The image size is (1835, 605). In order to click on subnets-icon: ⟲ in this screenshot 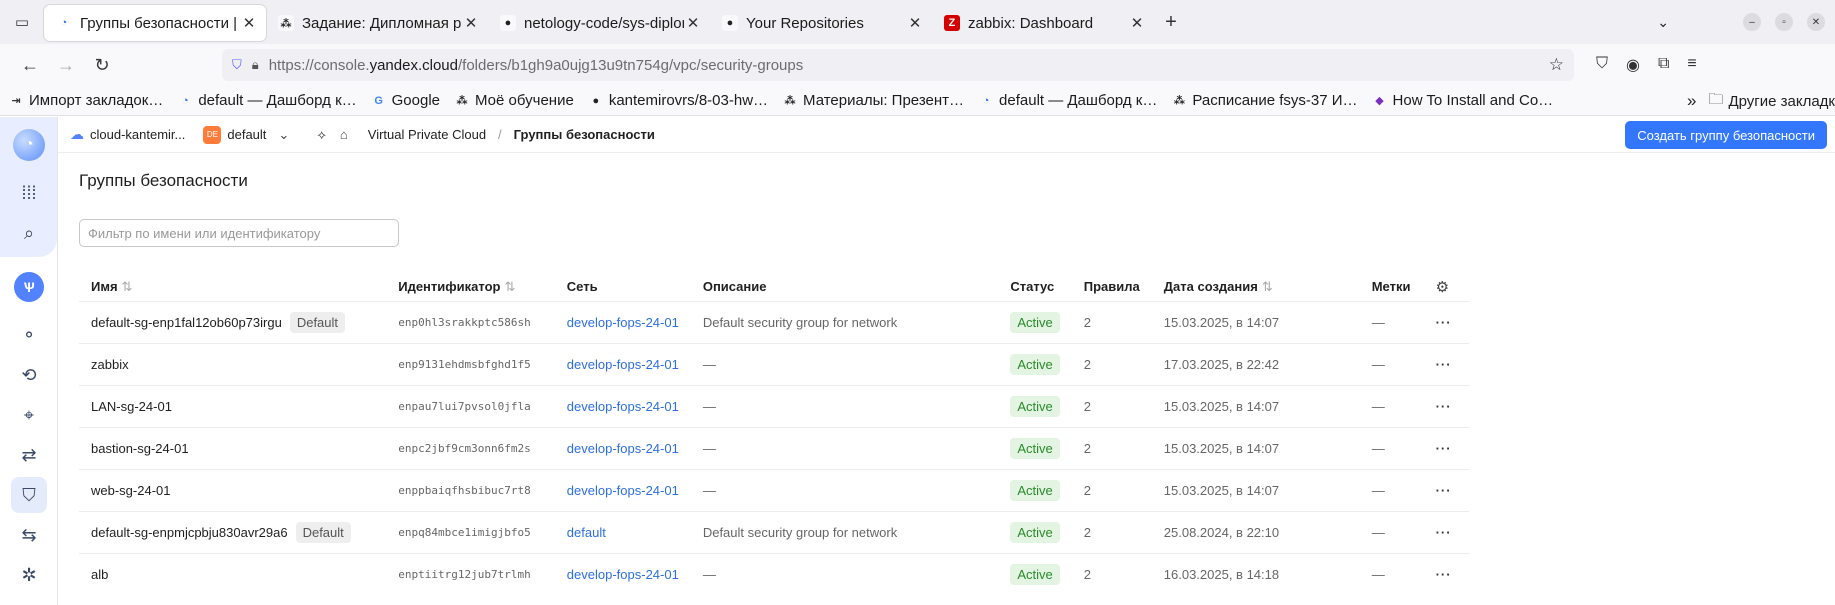, I will do `click(29, 375)`.